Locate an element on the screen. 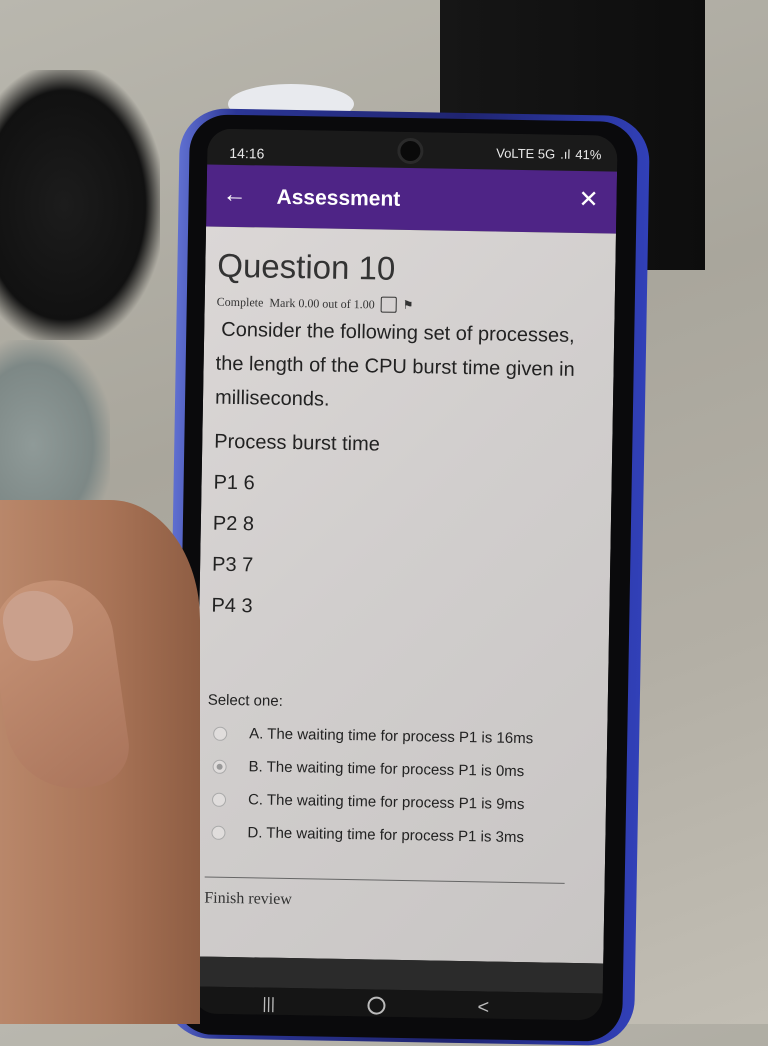 The image size is (768, 1046). app-bar: ← Assessment ✕ is located at coordinates (412, 199).